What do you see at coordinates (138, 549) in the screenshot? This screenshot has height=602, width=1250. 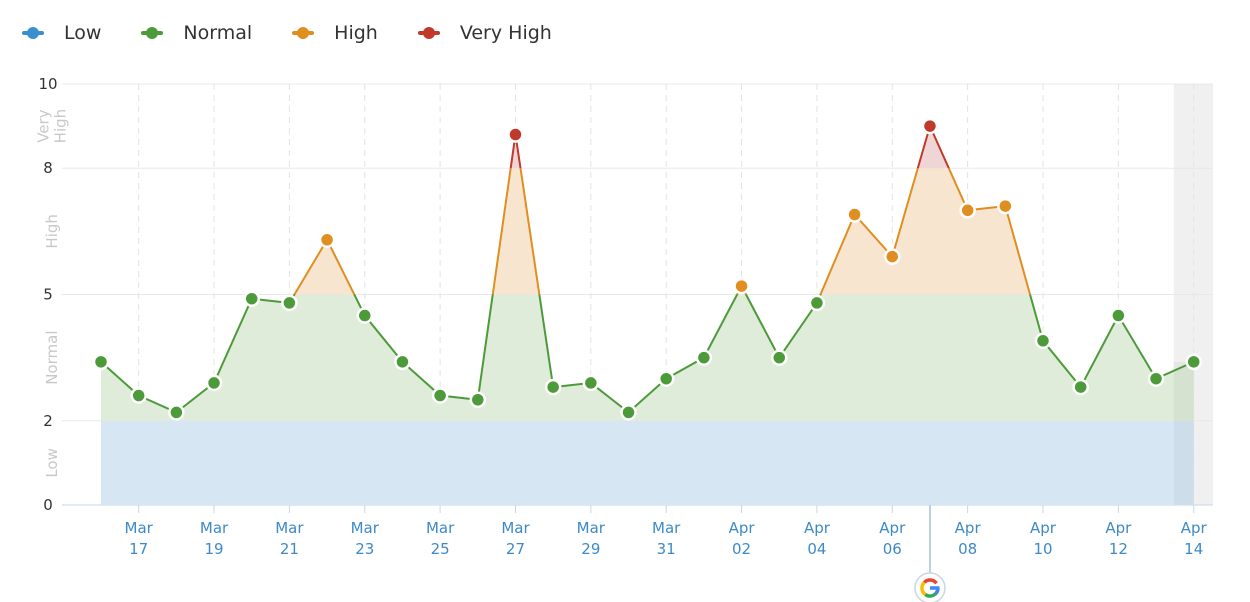 I see `x-tick-label-day: 17` at bounding box center [138, 549].